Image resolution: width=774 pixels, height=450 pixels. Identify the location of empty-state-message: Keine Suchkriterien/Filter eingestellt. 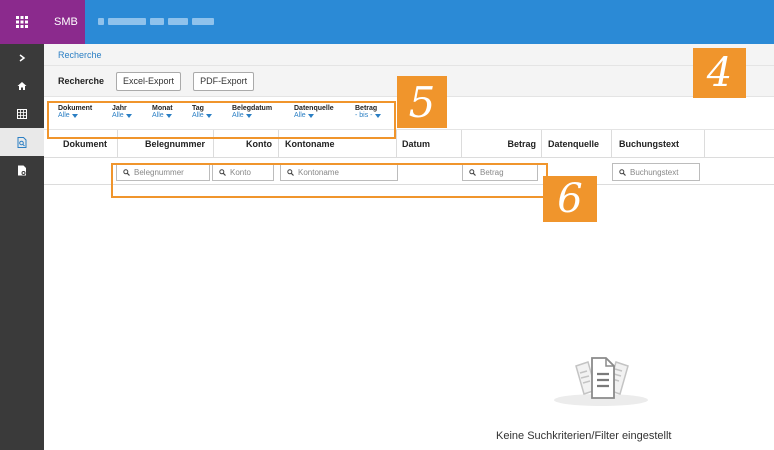
(584, 436).